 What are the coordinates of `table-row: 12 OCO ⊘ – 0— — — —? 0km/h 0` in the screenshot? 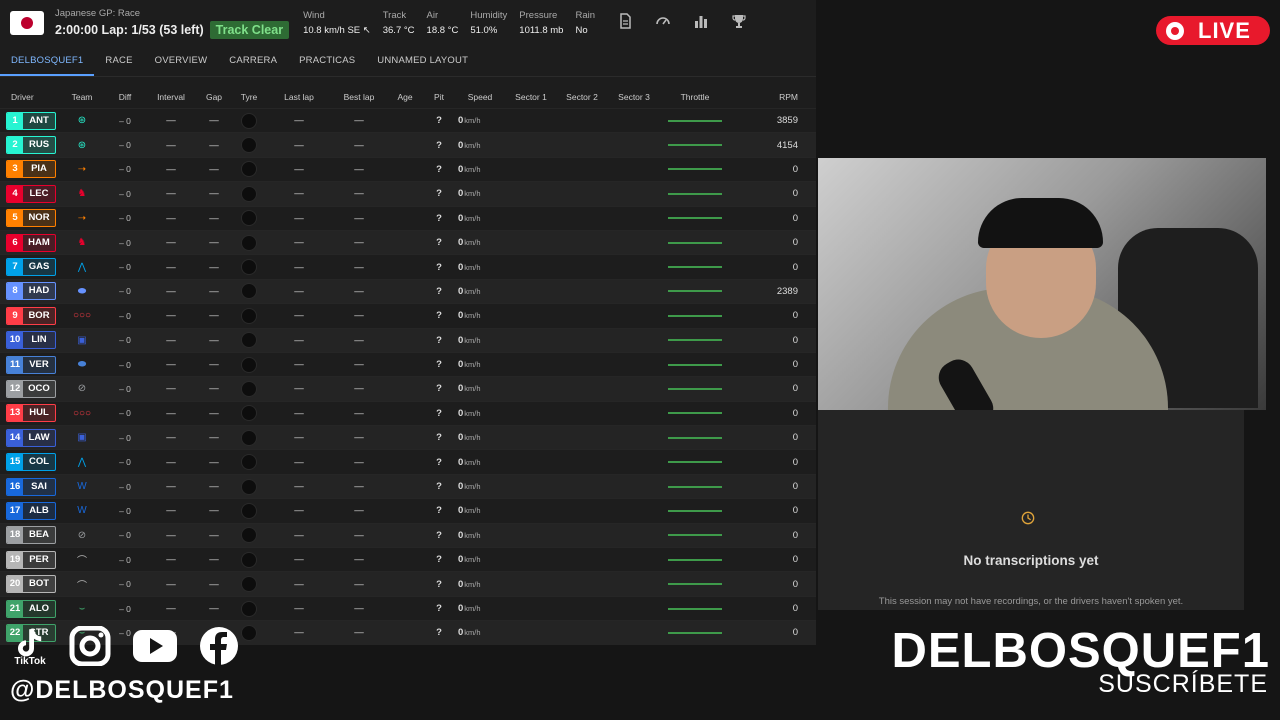 It's located at (408, 388).